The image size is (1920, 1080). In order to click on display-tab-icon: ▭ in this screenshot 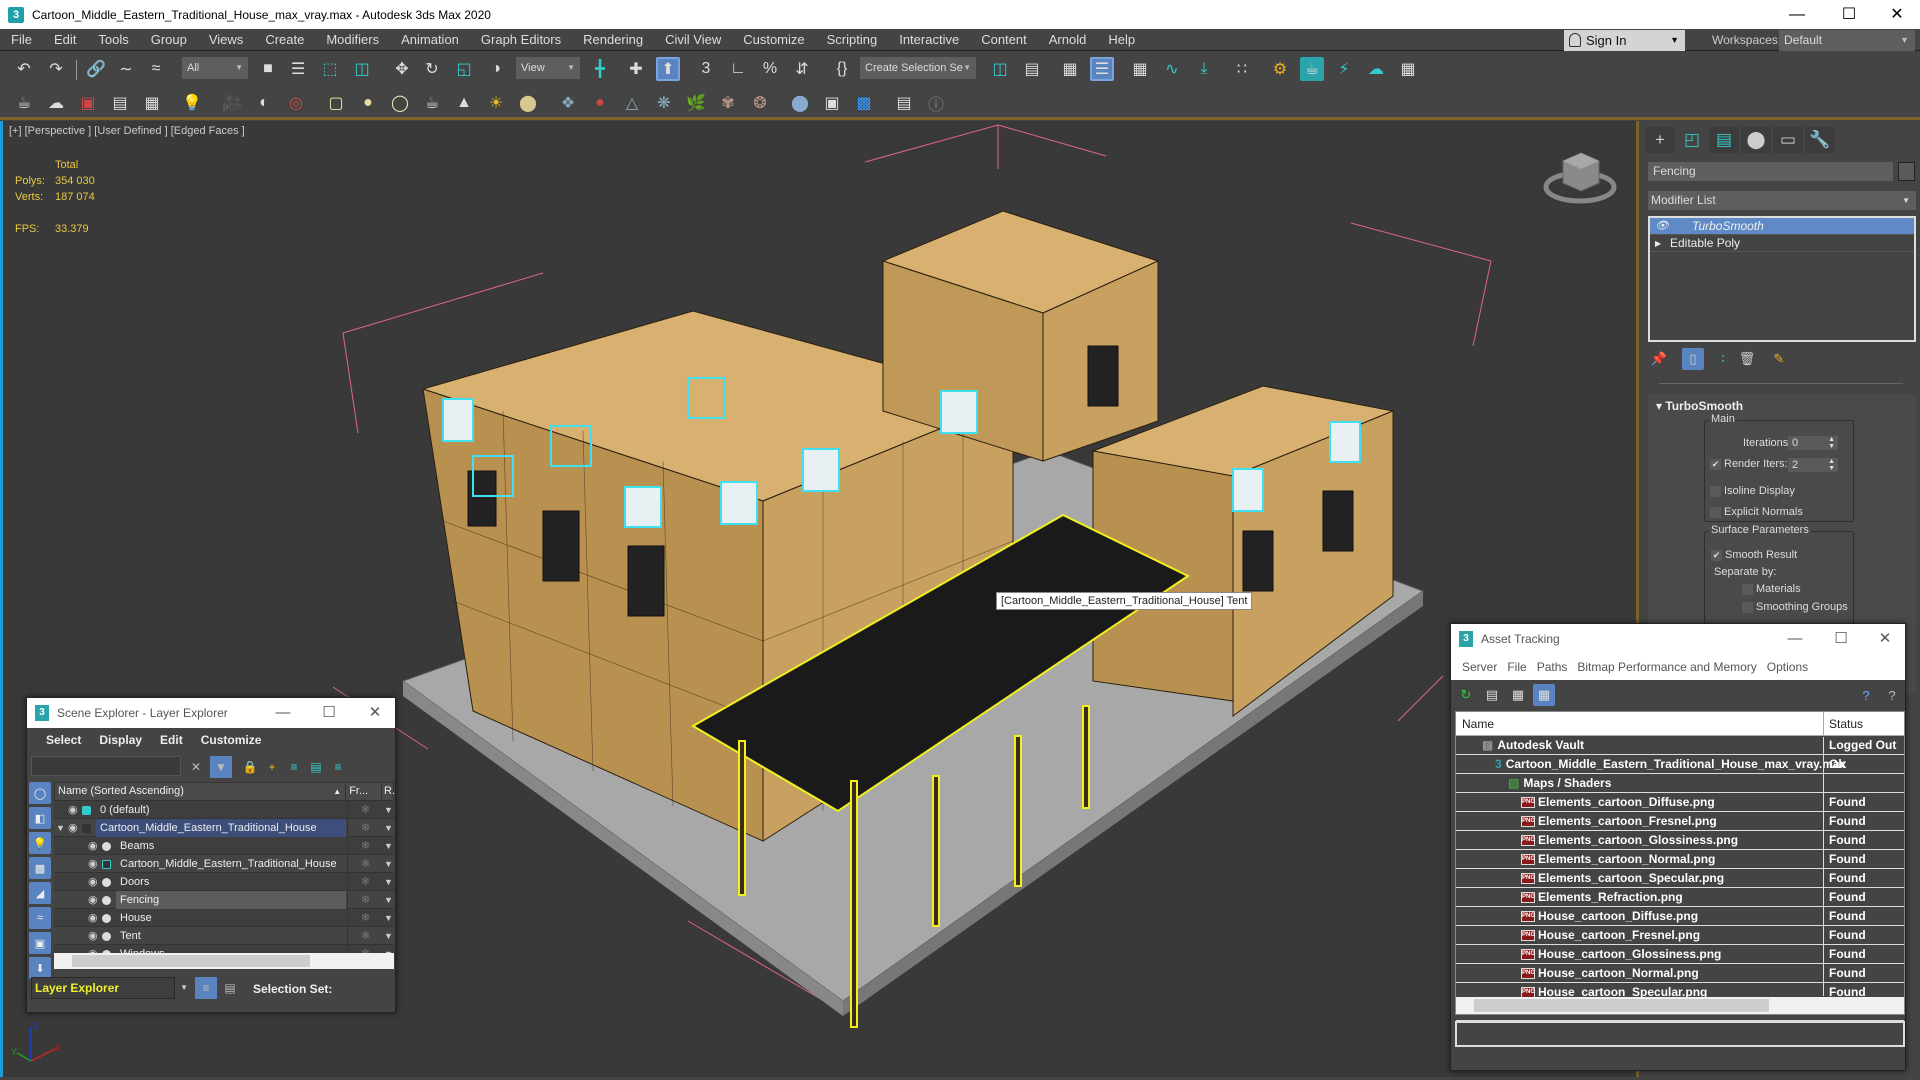, I will do `click(1788, 140)`.